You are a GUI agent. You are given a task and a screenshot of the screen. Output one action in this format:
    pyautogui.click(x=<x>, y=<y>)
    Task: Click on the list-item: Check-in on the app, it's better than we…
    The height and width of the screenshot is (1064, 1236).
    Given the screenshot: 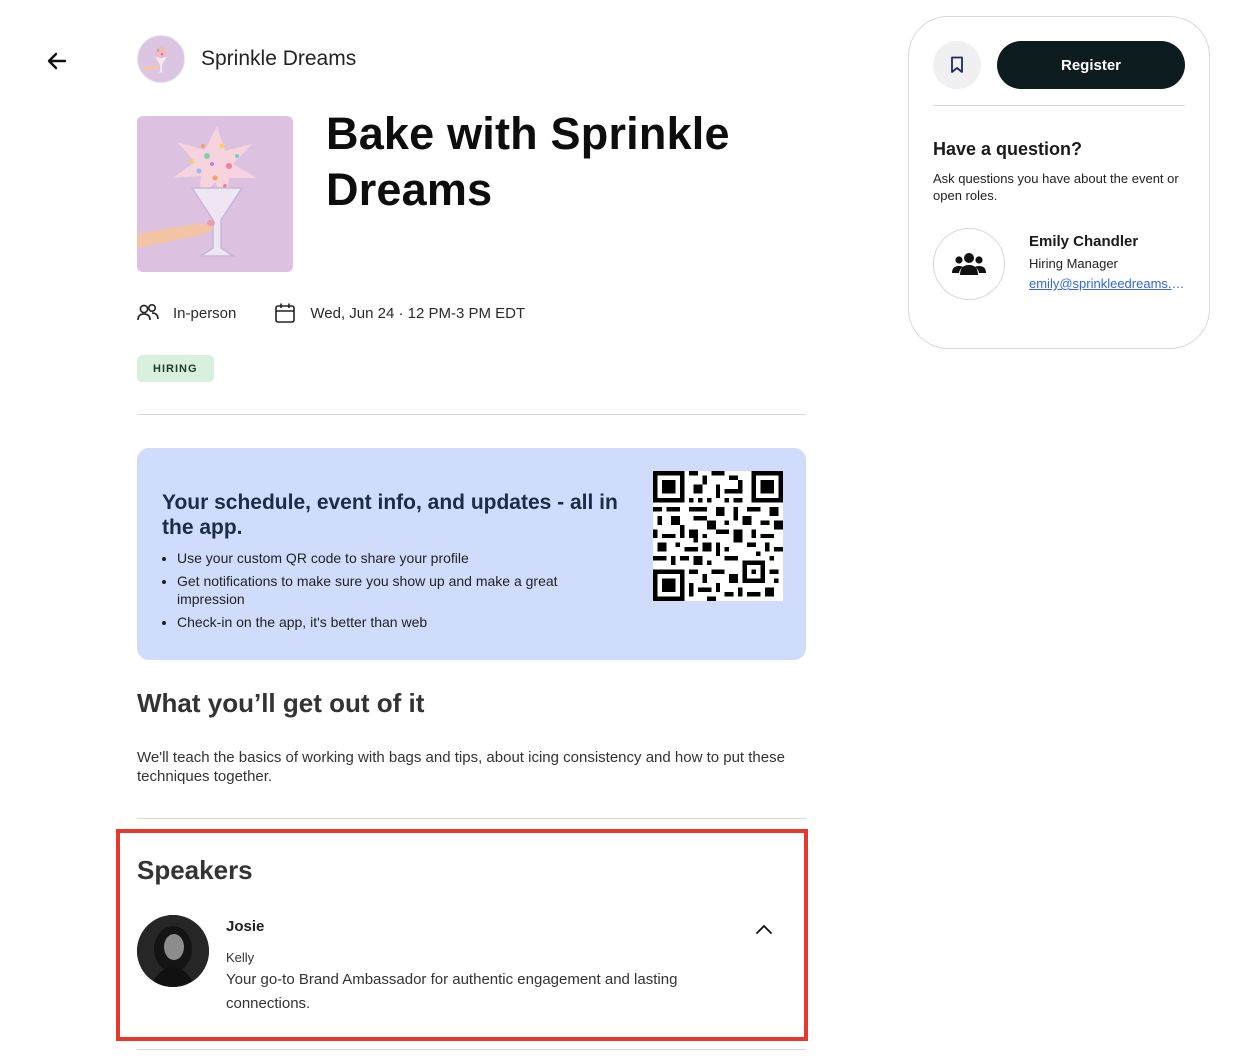 What is the action you would take?
    pyautogui.click(x=397, y=622)
    